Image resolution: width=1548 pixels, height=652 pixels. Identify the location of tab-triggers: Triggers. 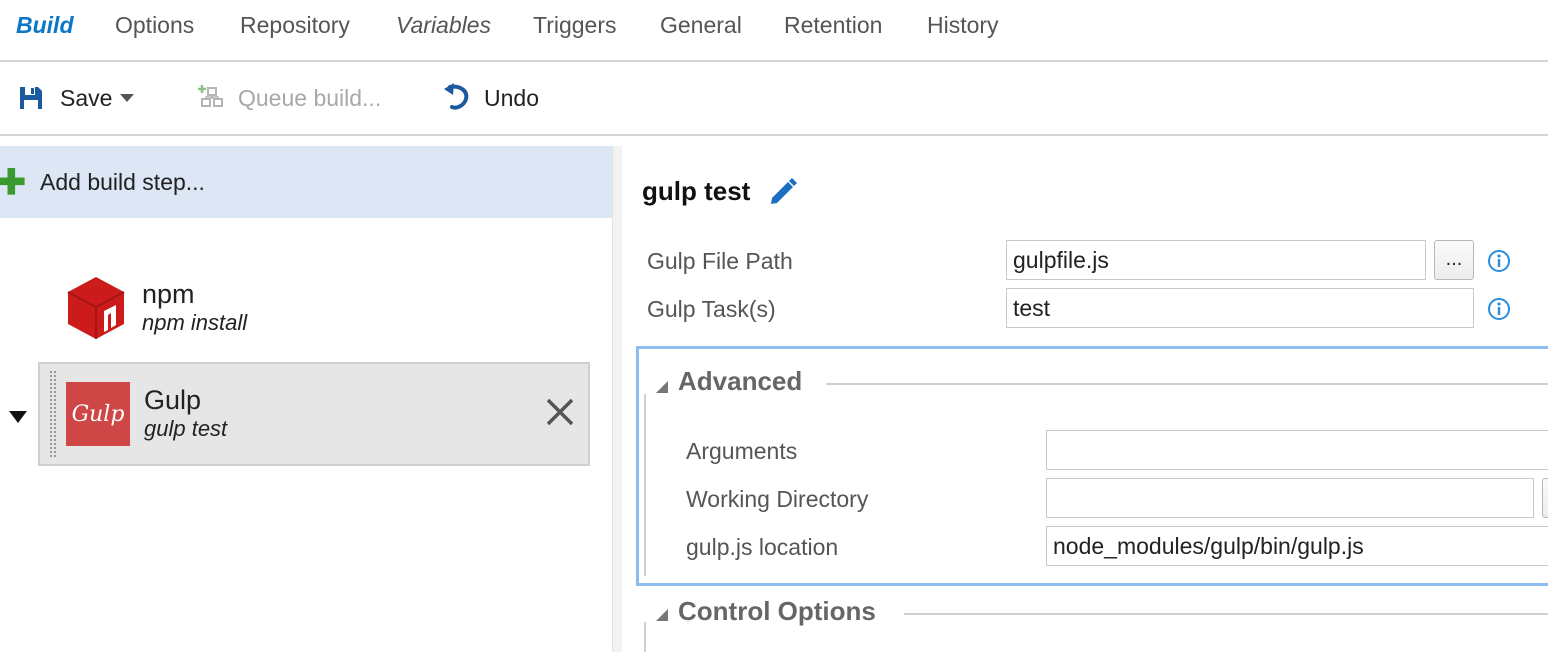
(575, 25).